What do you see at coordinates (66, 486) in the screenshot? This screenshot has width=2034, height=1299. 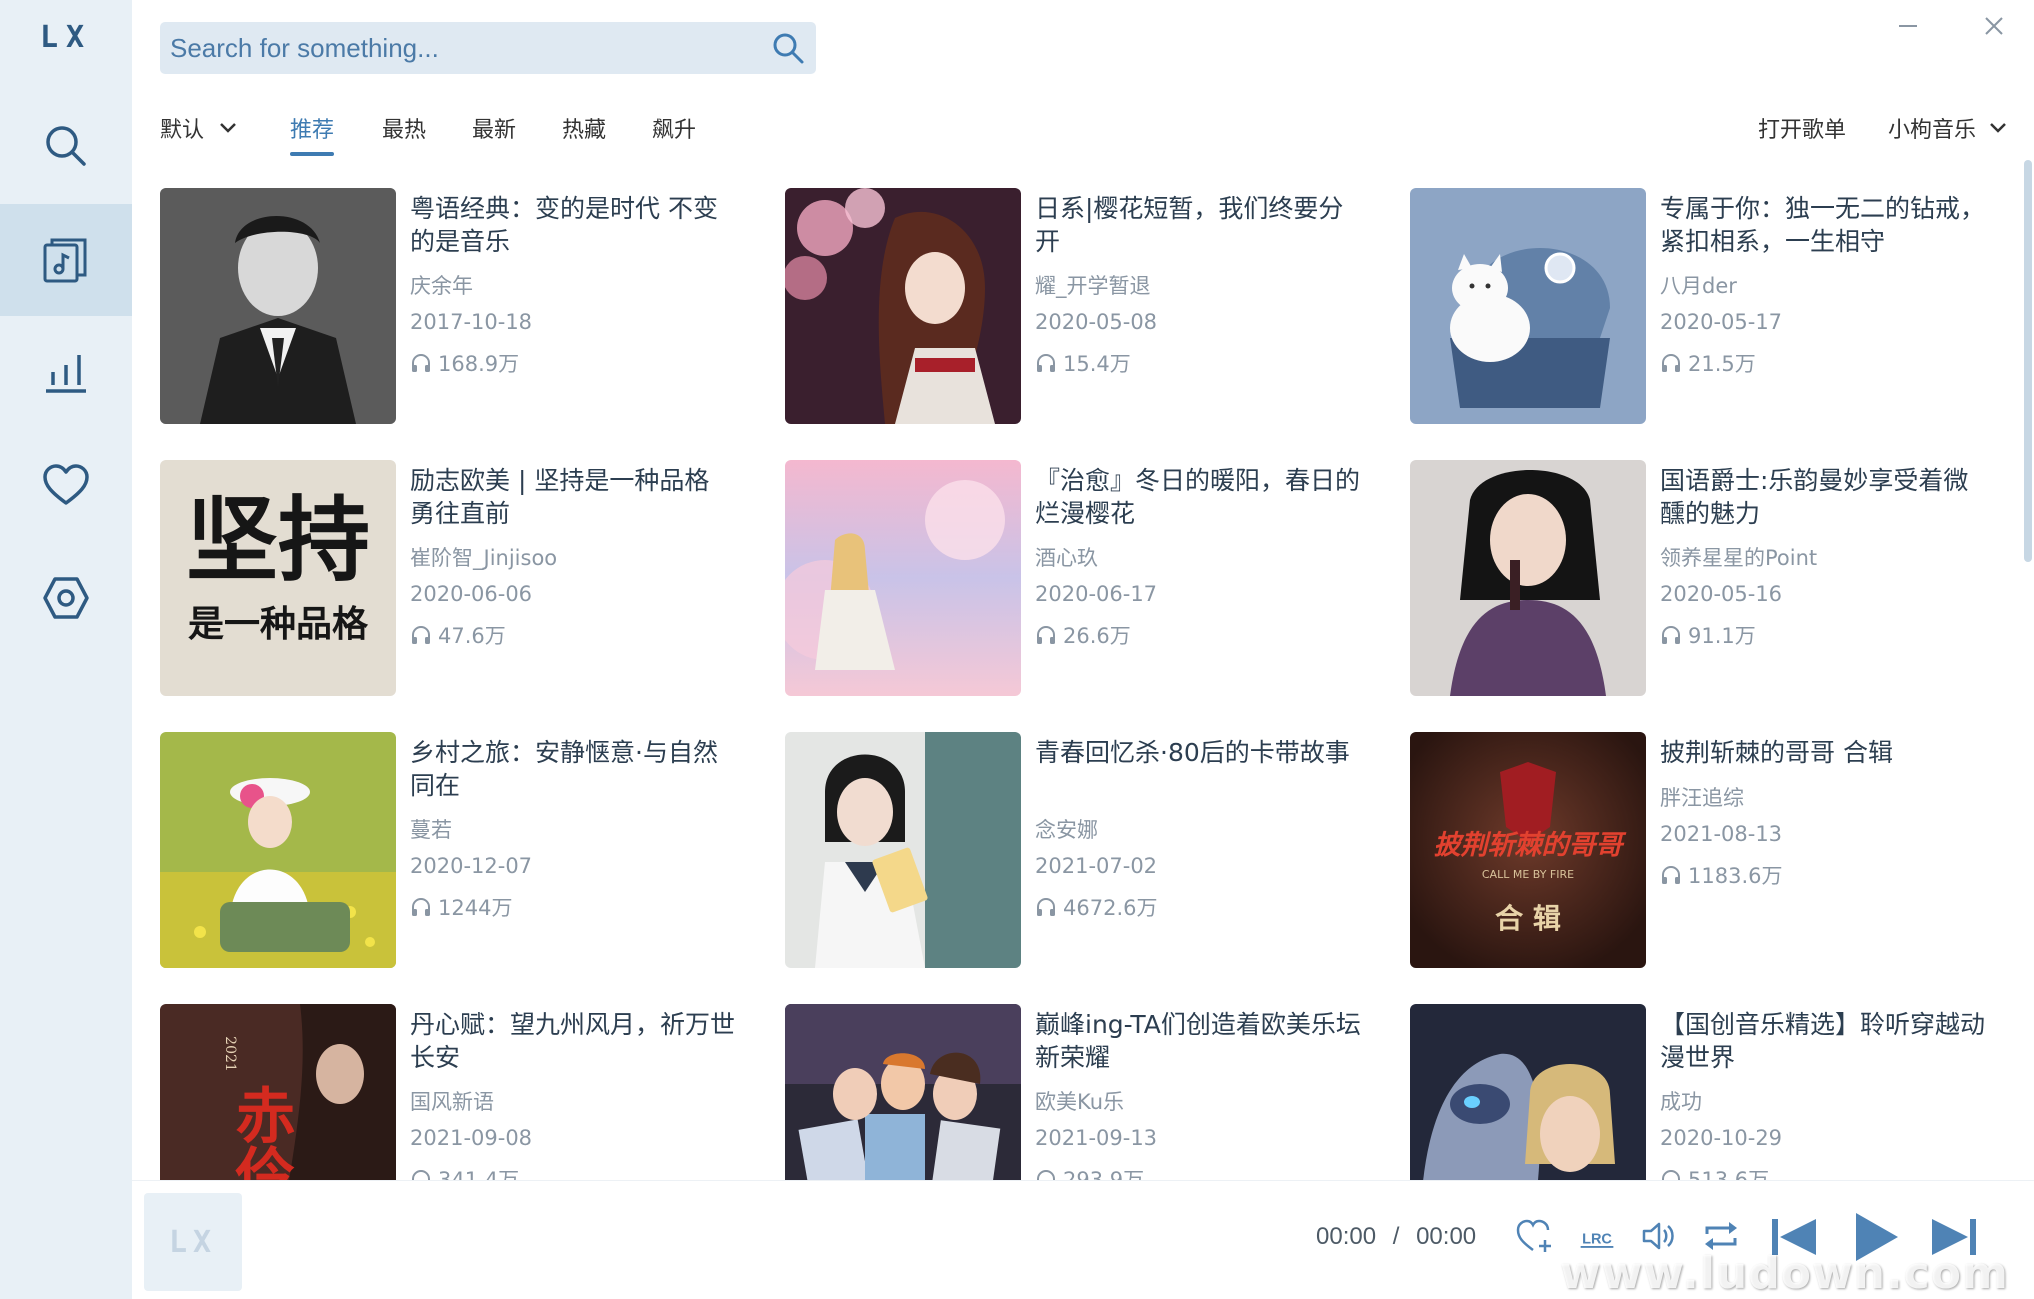 I see `sidebar-item-favorites` at bounding box center [66, 486].